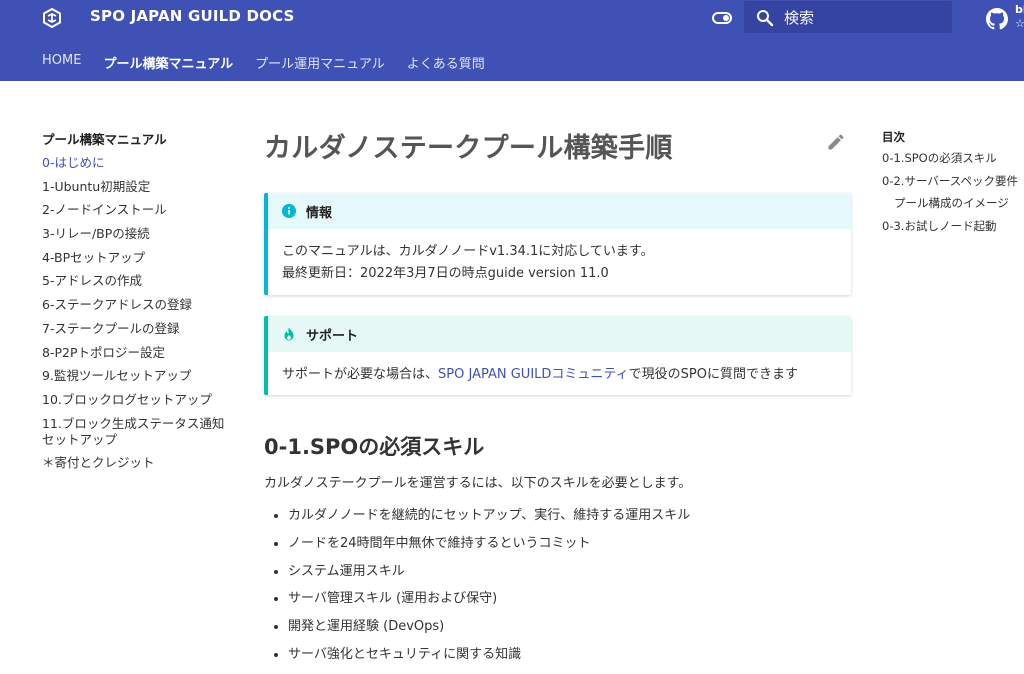 The width and height of the screenshot is (1024, 674). What do you see at coordinates (722, 18) in the screenshot?
I see `palette-toggle-icon` at bounding box center [722, 18].